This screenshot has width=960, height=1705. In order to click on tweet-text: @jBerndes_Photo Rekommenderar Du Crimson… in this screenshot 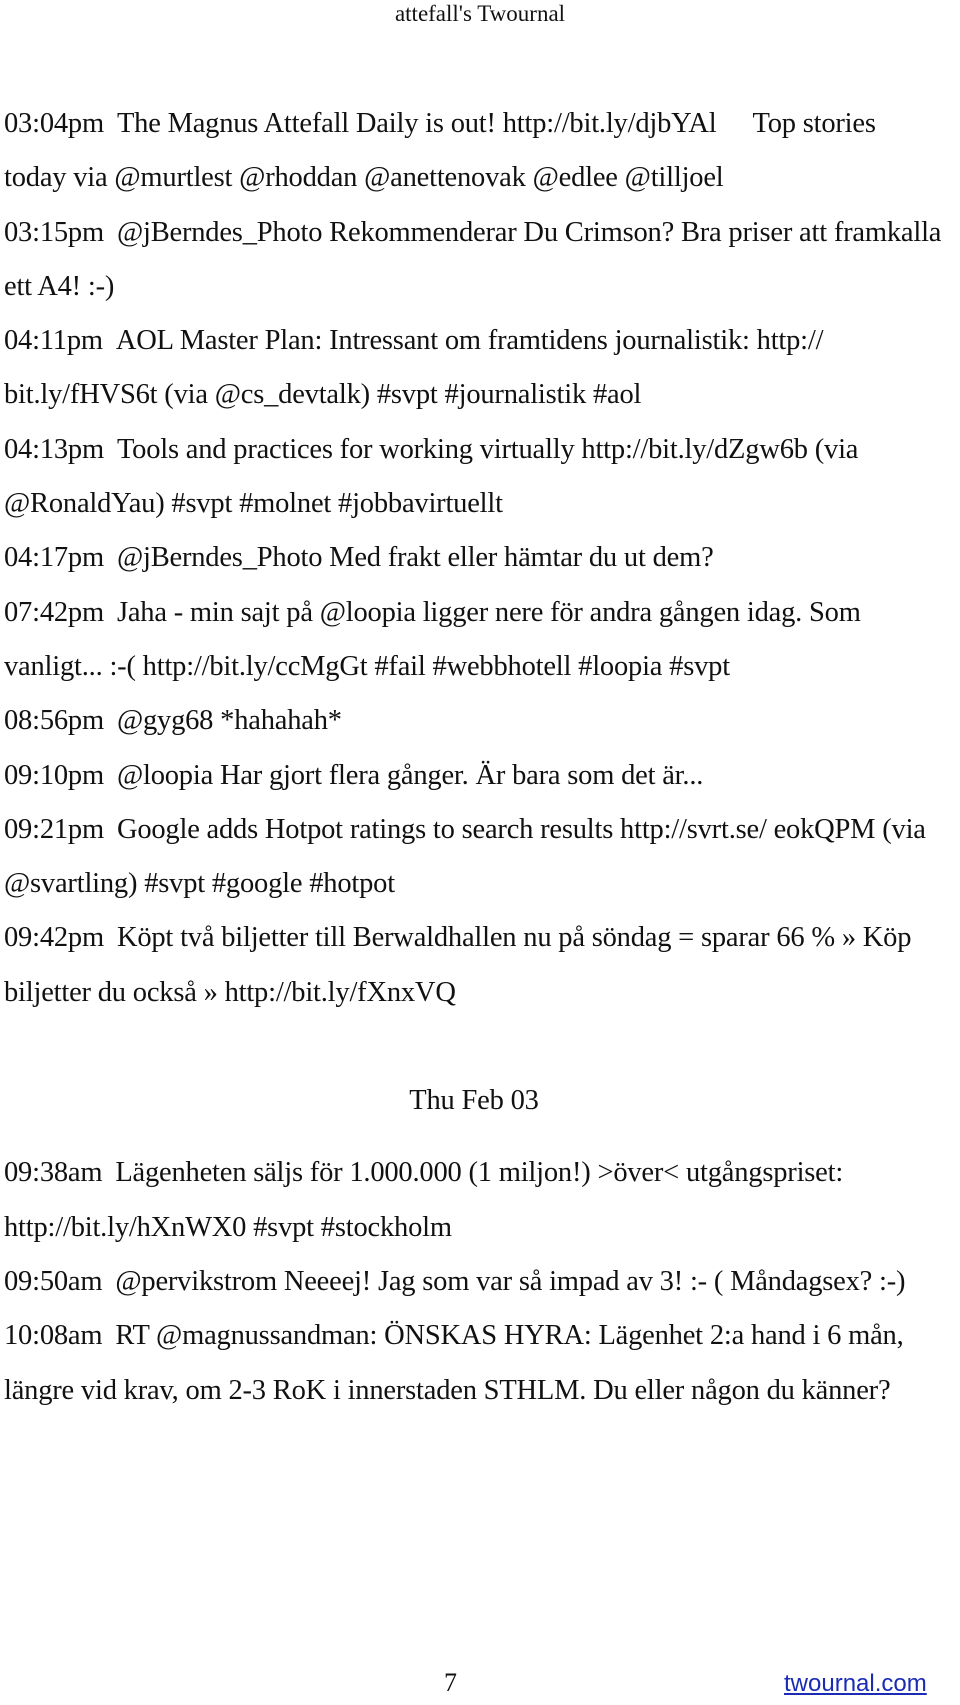, I will do `click(473, 259)`.